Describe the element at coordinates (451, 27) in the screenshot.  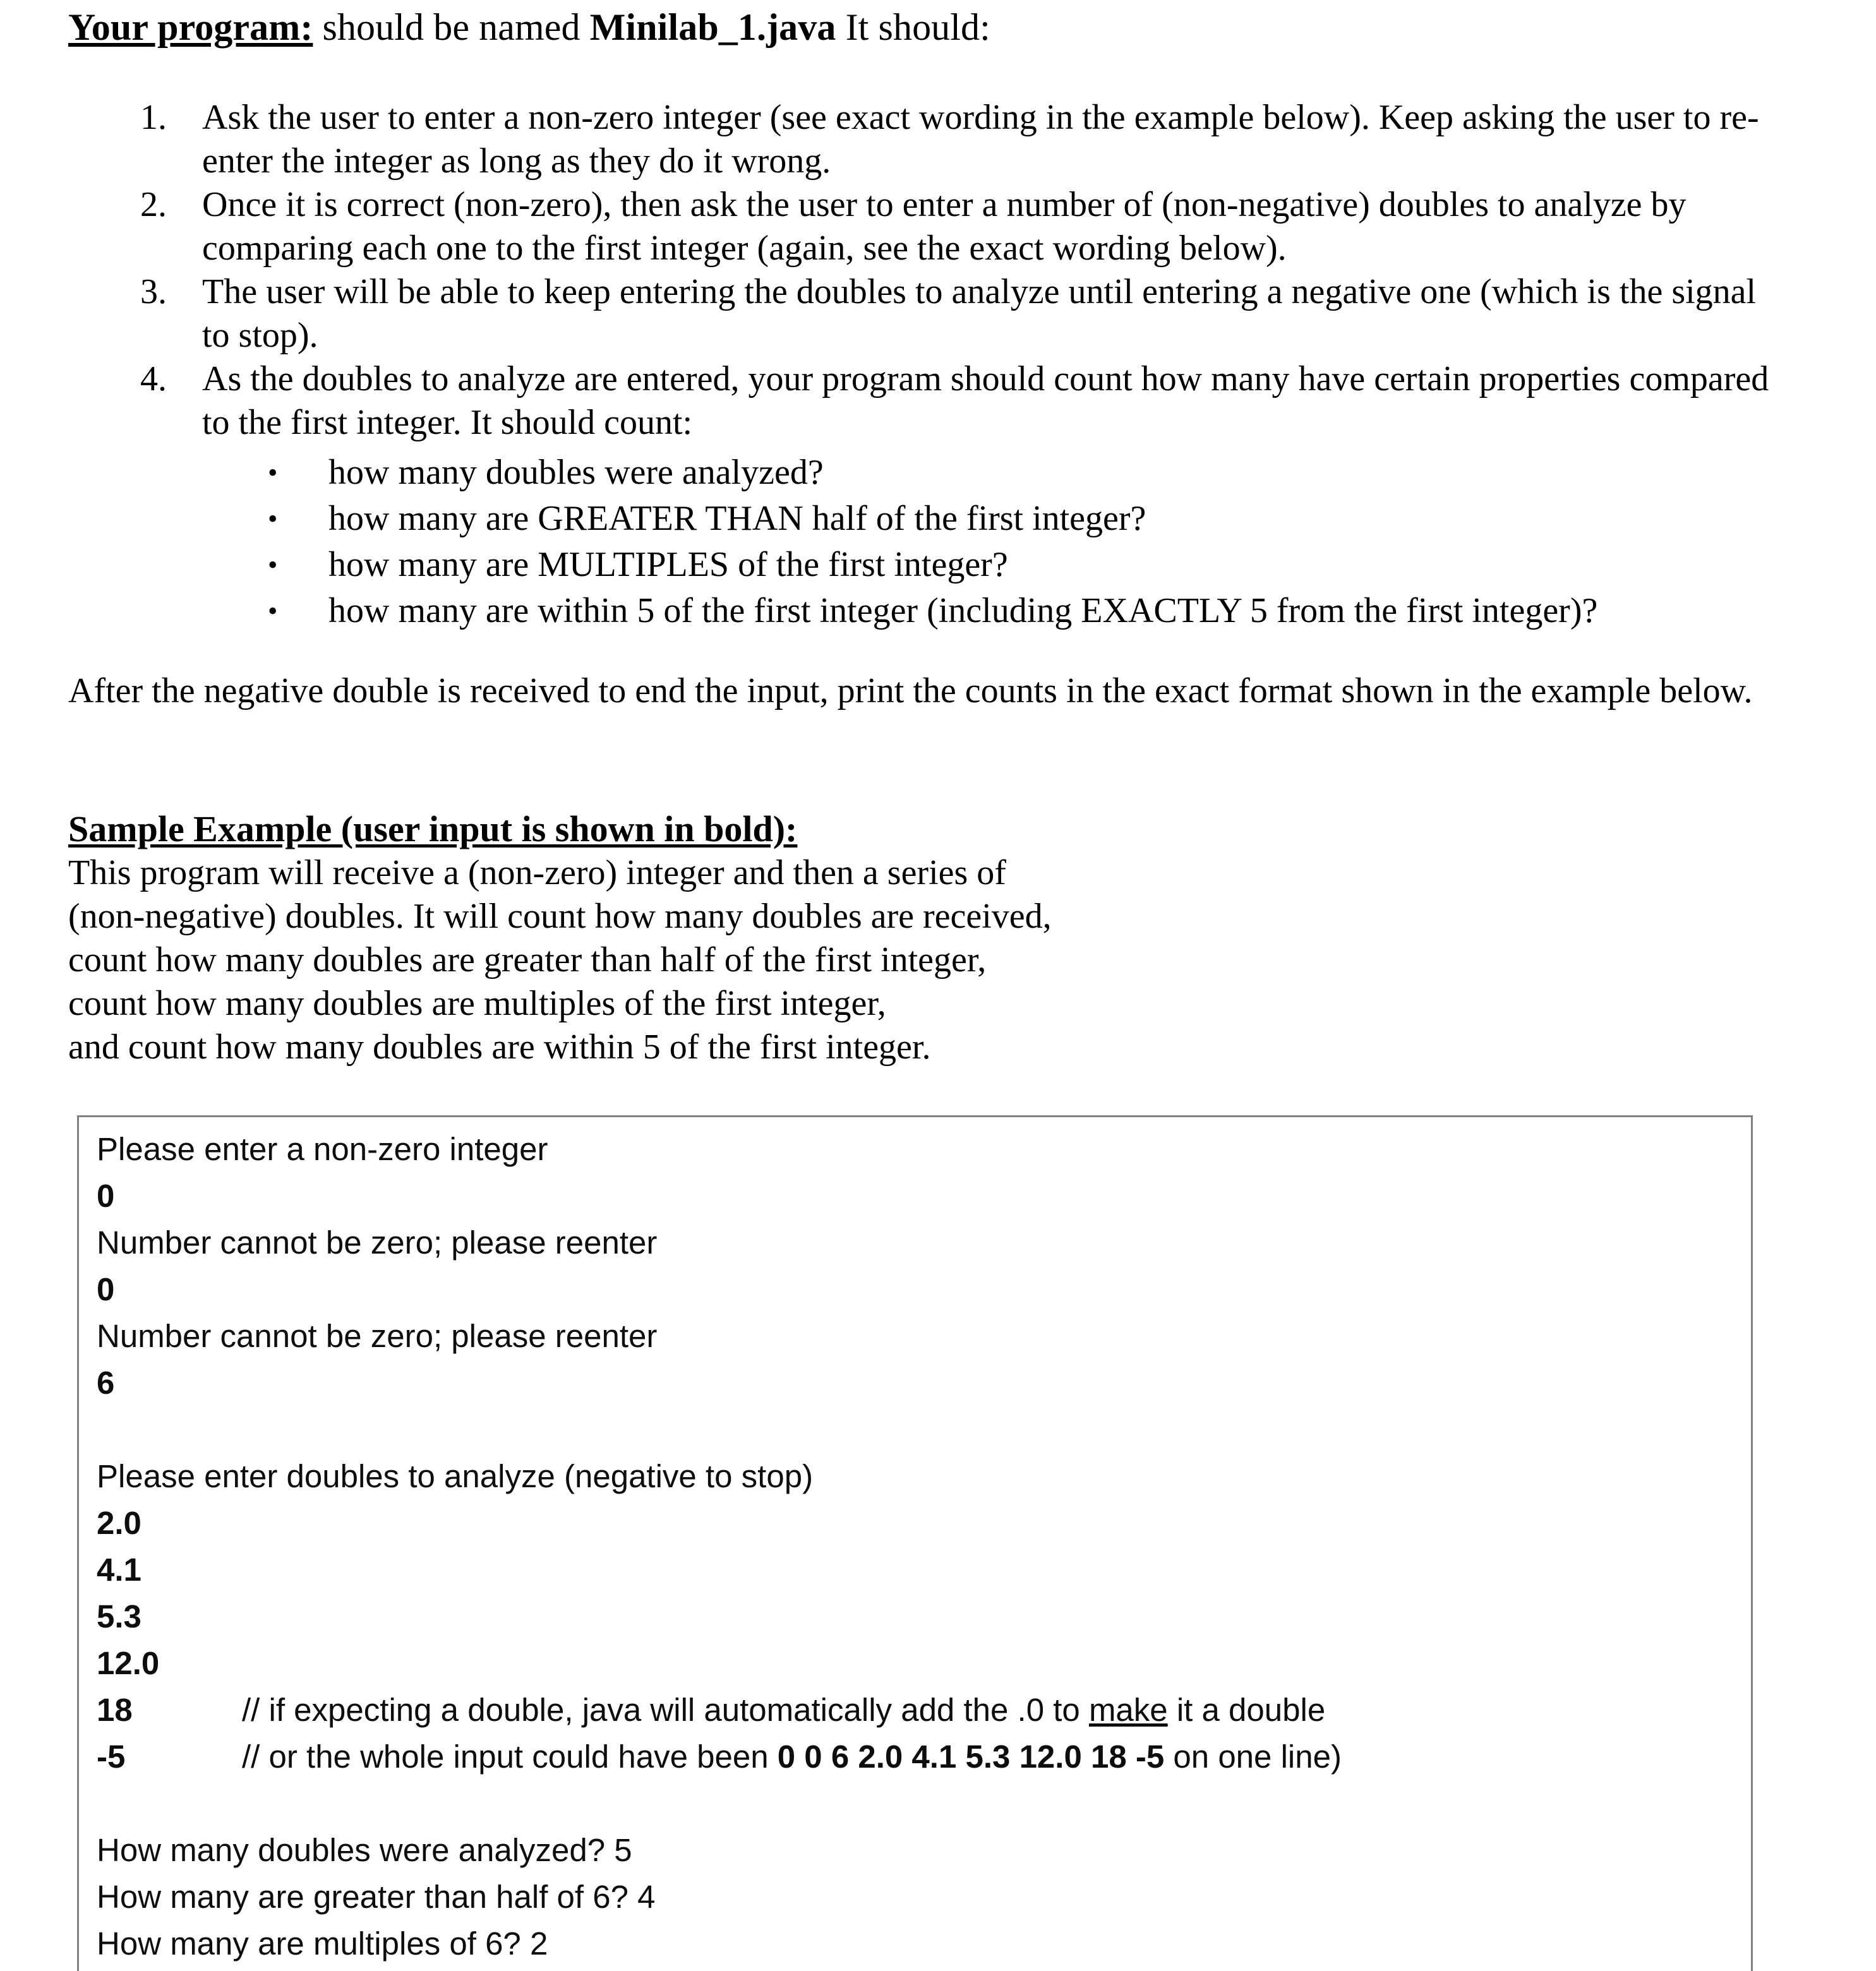
I see `title-mid: should be named` at that location.